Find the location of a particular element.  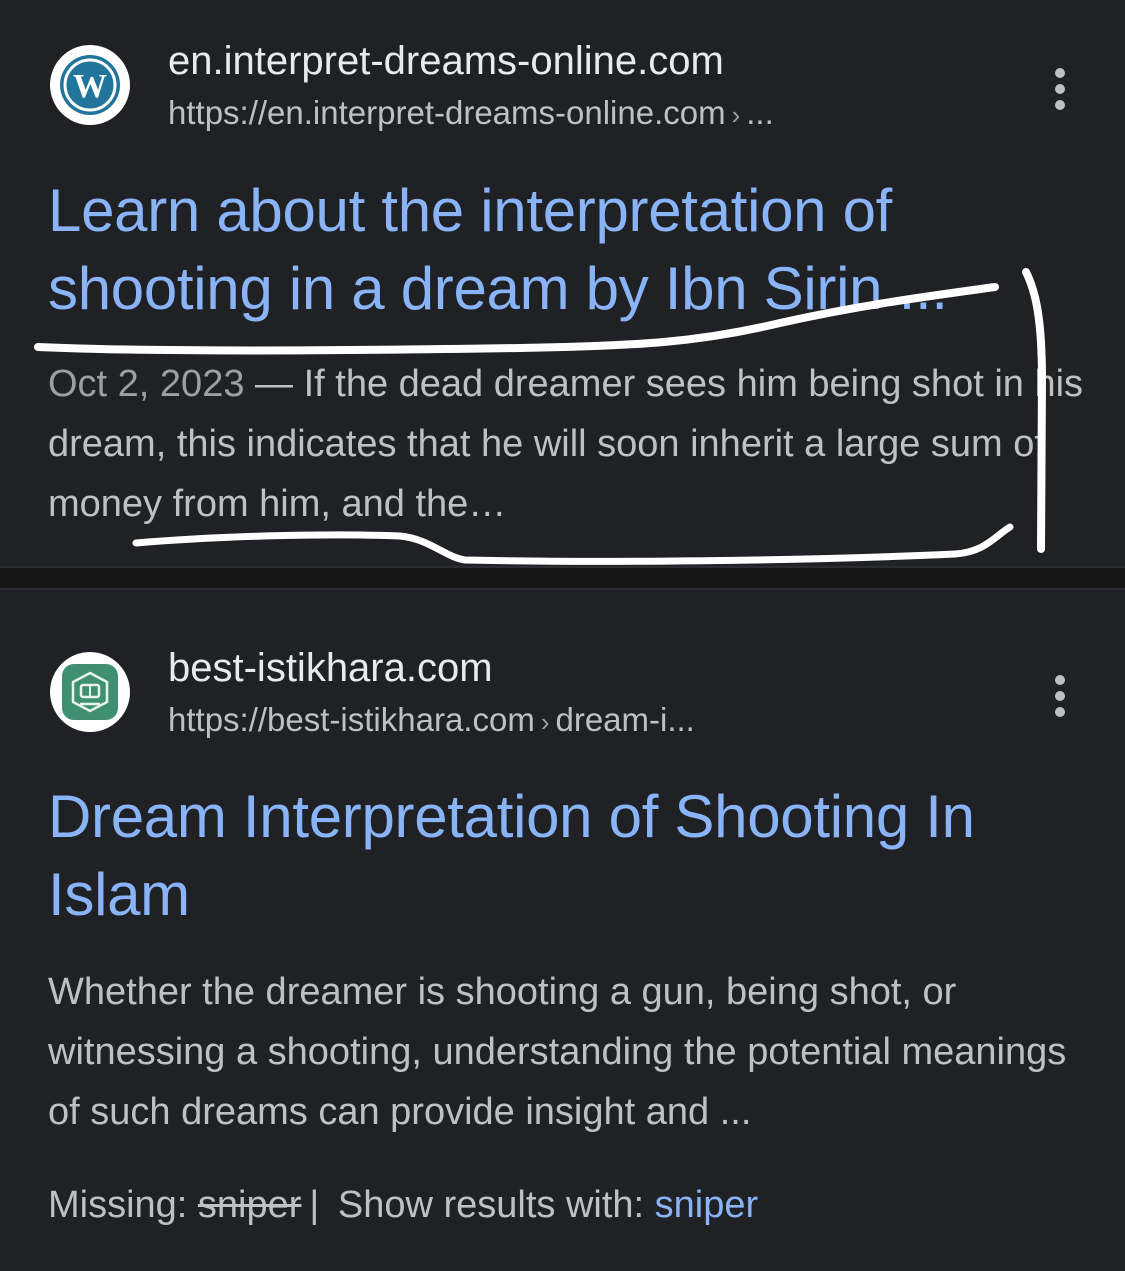

wordpress-logo-icon-graphic: W is located at coordinates (90, 85).